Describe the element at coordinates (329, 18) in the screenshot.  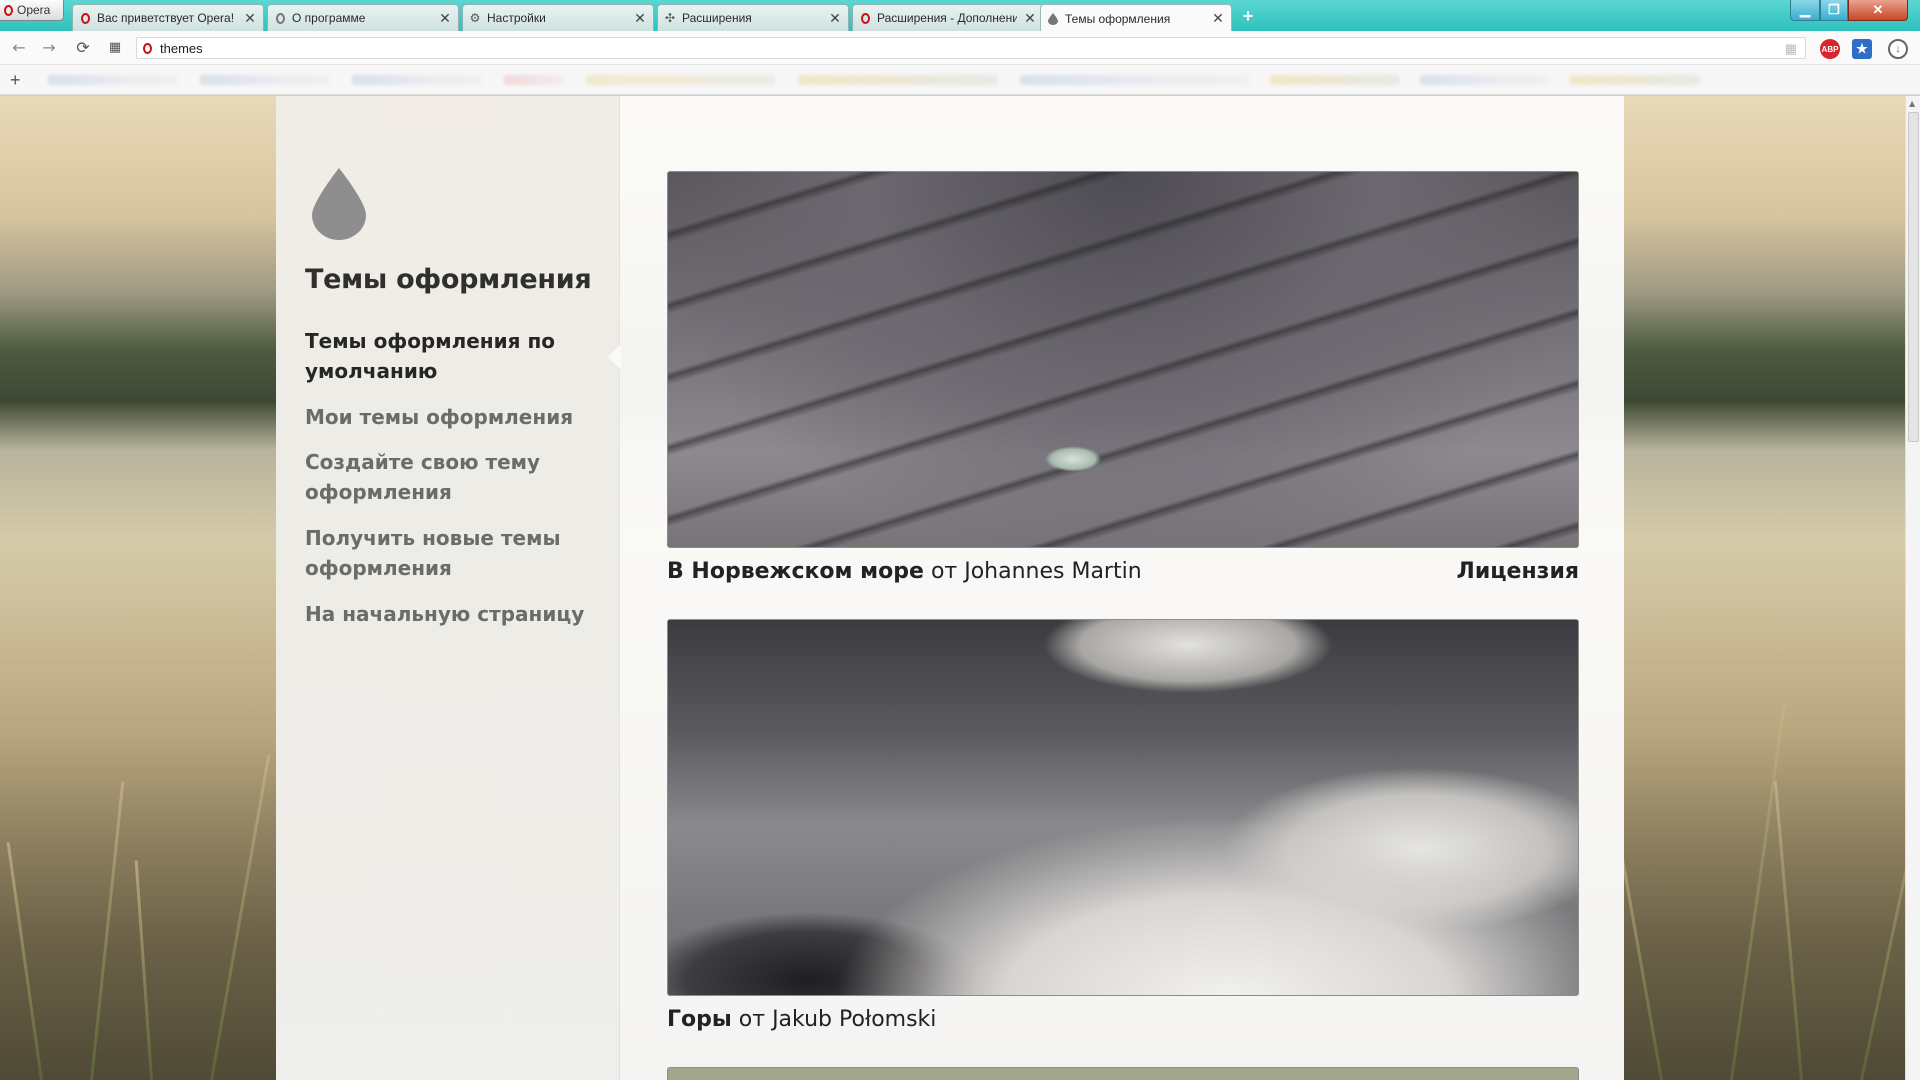
I see `tab-title: О программе` at that location.